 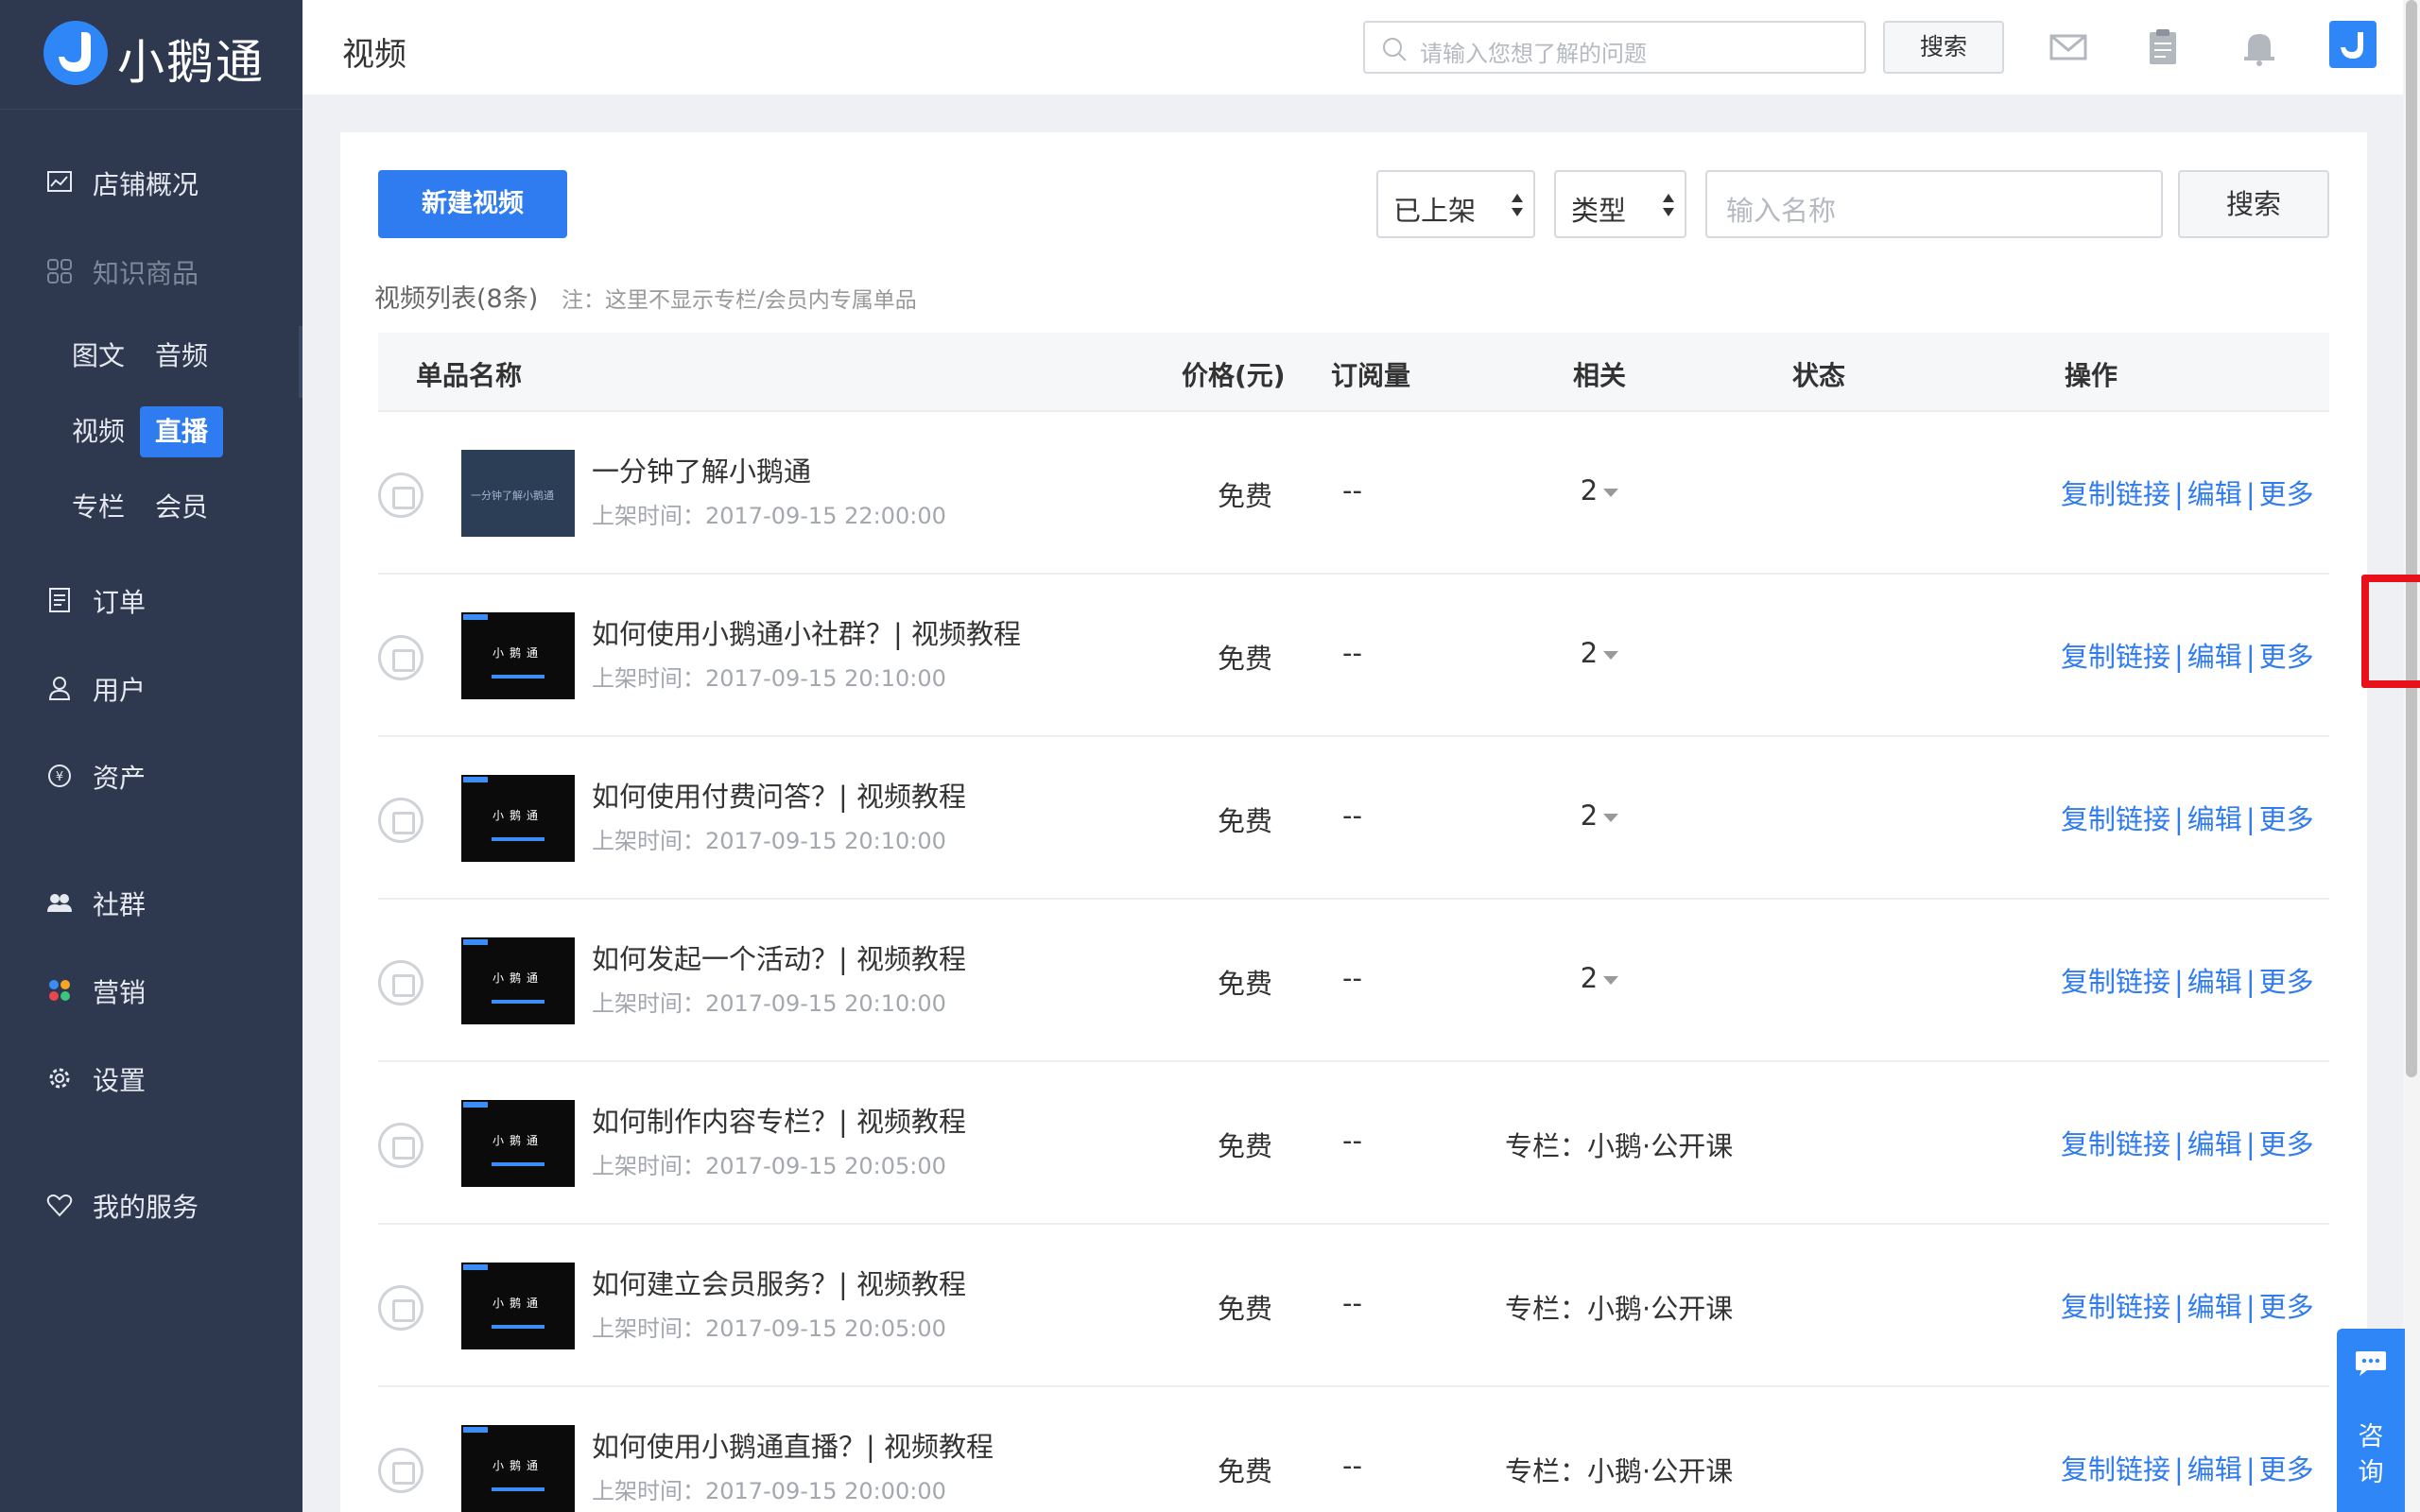 What do you see at coordinates (151, 902) in the screenshot?
I see `nav-community: 社群` at bounding box center [151, 902].